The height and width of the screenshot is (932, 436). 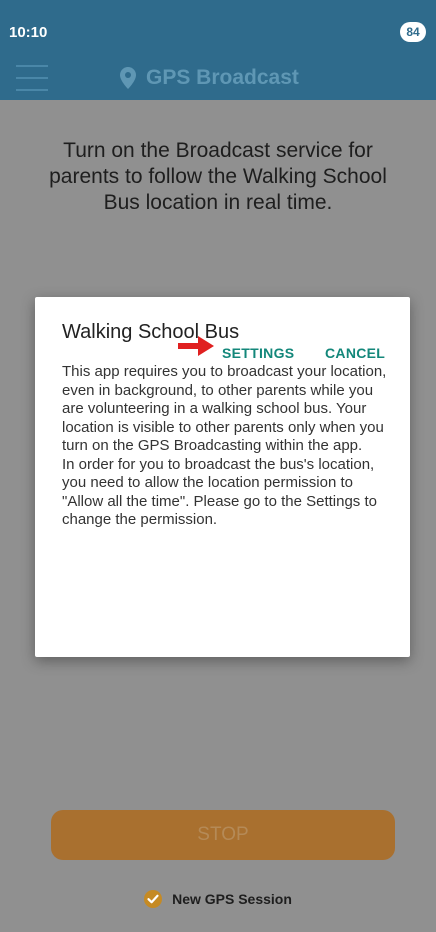 I want to click on status-bar: 10:10 84, so click(x=218, y=28).